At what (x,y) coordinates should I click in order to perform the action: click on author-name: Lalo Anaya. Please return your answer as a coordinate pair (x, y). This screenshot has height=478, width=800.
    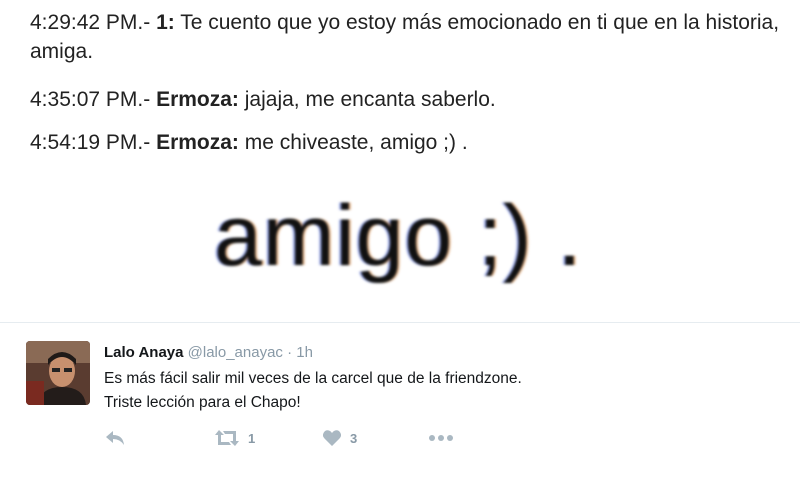
    Looking at the image, I should click on (143, 352).